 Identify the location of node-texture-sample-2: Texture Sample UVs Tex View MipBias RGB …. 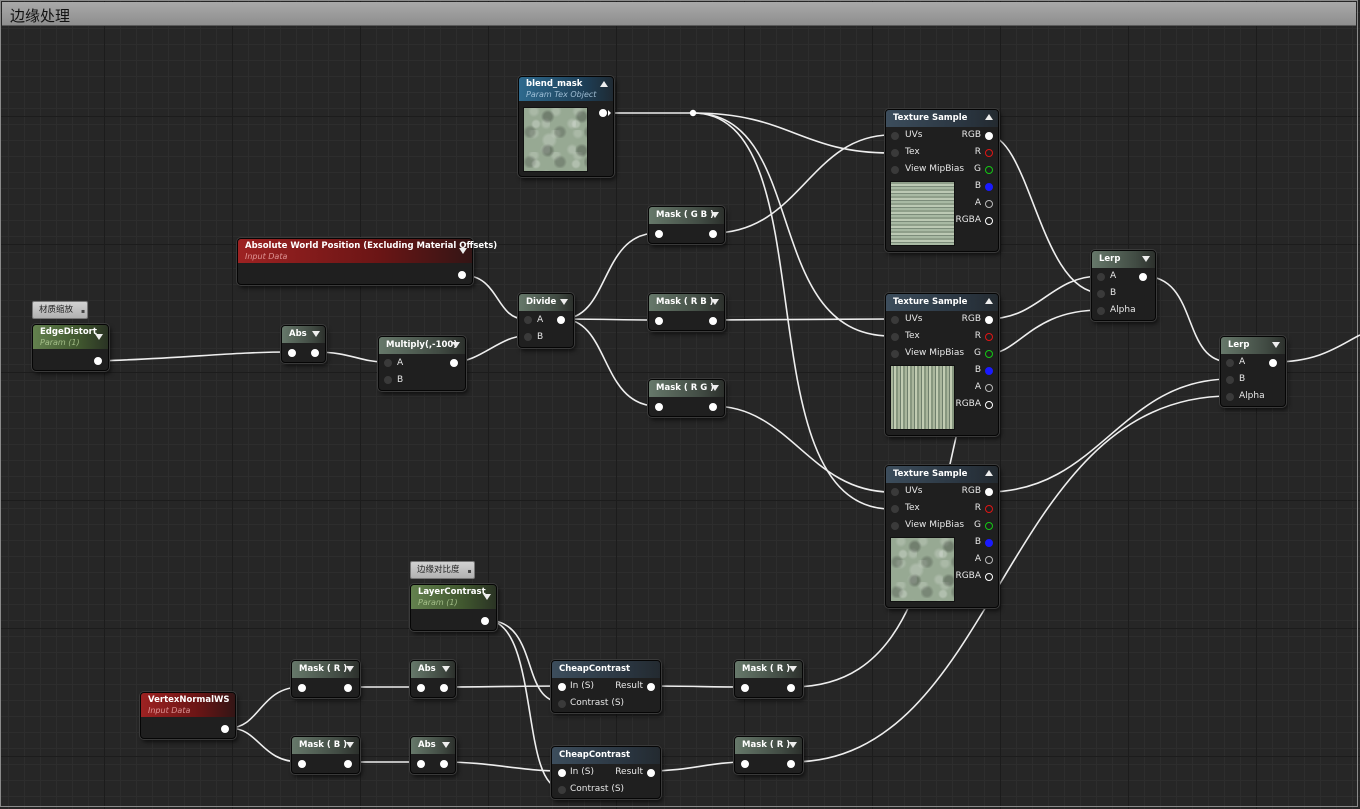
(942, 364).